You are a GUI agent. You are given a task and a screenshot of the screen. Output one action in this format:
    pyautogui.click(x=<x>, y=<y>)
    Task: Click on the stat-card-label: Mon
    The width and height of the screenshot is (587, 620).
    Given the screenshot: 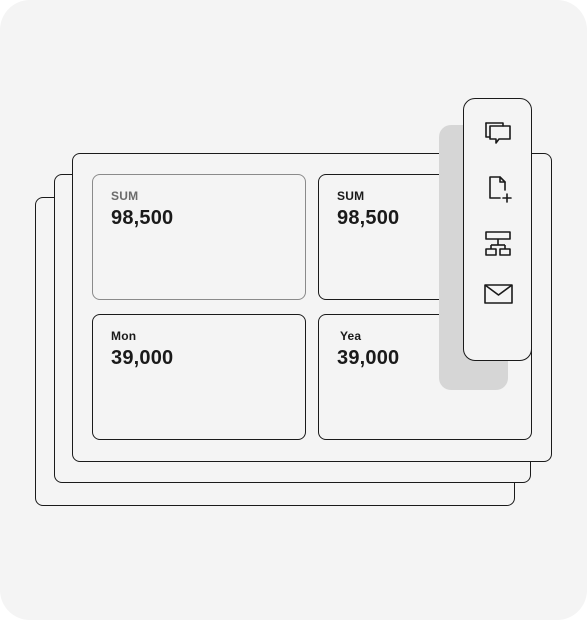 What is the action you would take?
    pyautogui.click(x=124, y=336)
    